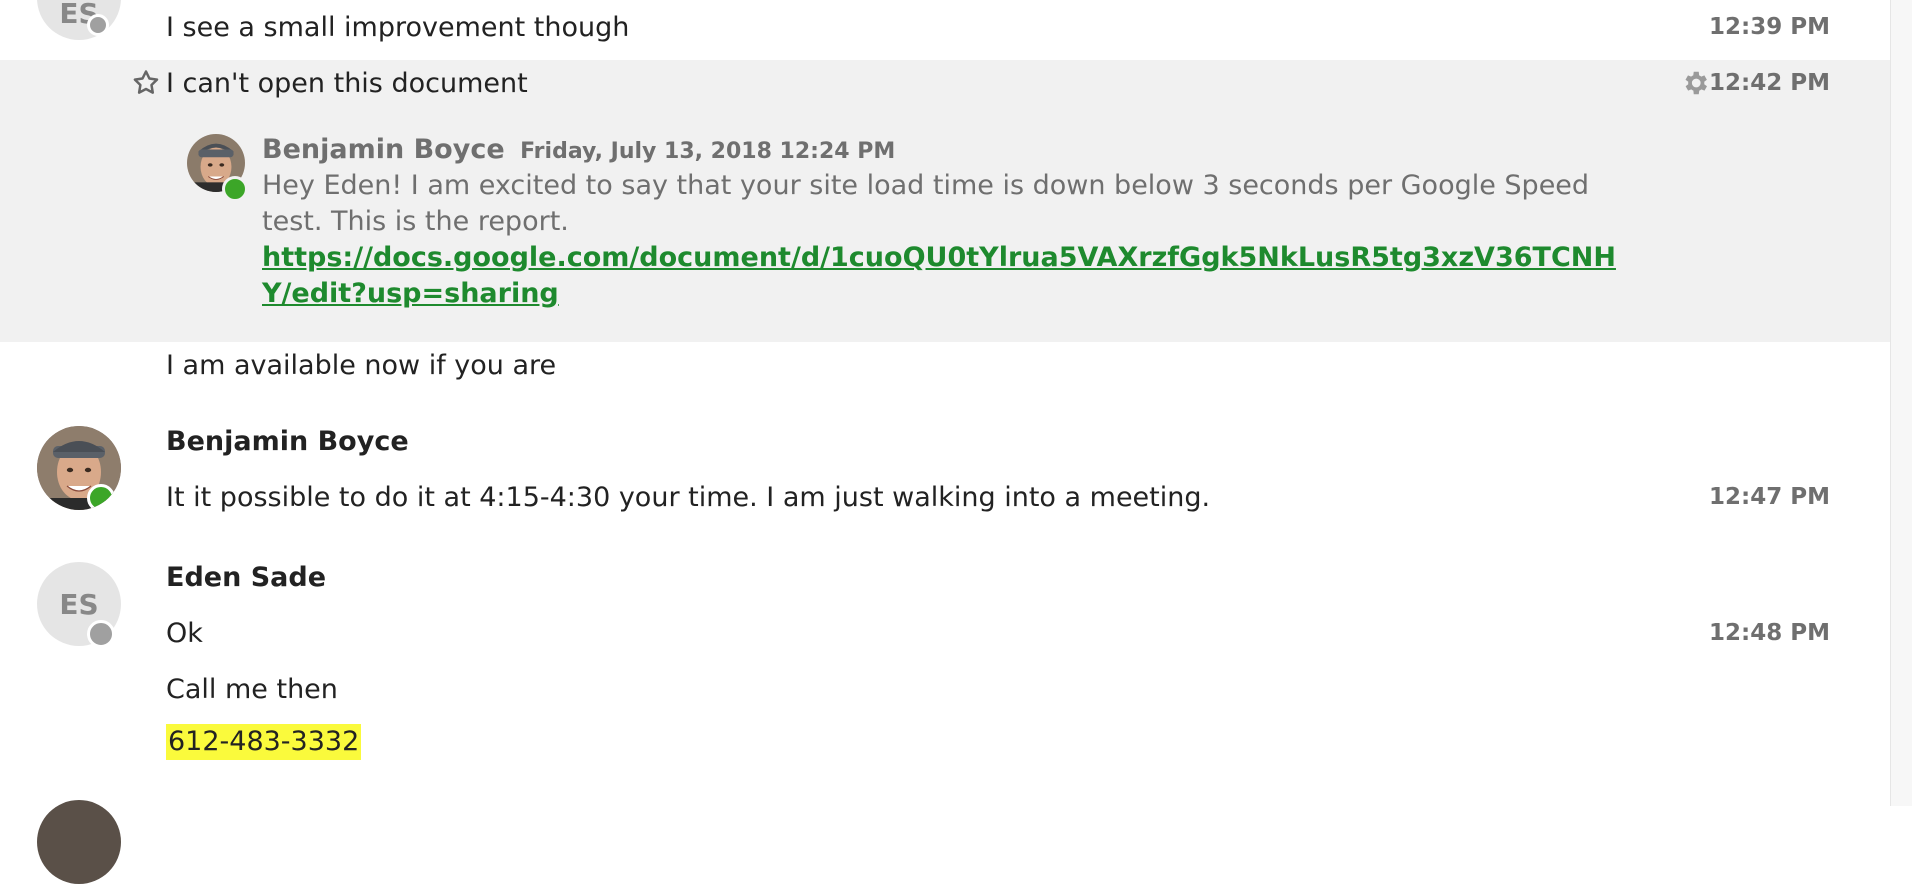 The image size is (1912, 884). I want to click on scrollbar-thumb, so click(1901, 403).